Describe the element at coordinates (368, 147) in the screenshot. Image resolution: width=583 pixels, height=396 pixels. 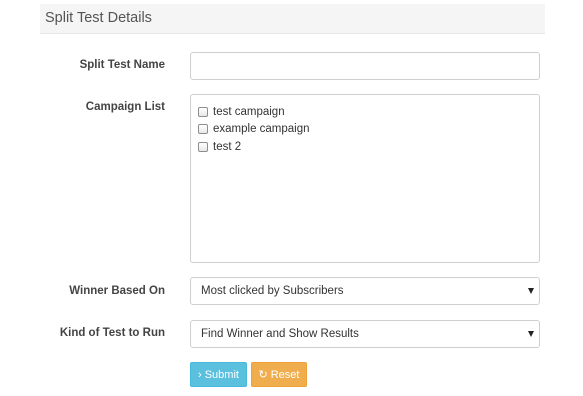
I see `campaign-item: test 2` at that location.